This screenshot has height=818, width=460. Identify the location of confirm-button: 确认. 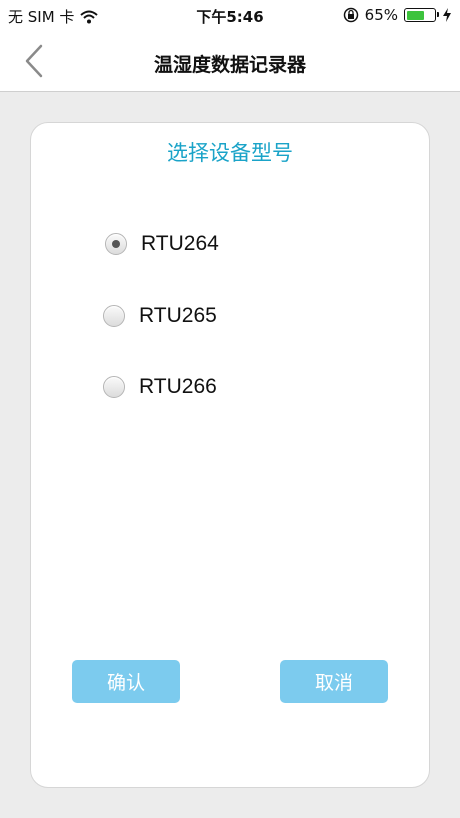
(126, 681).